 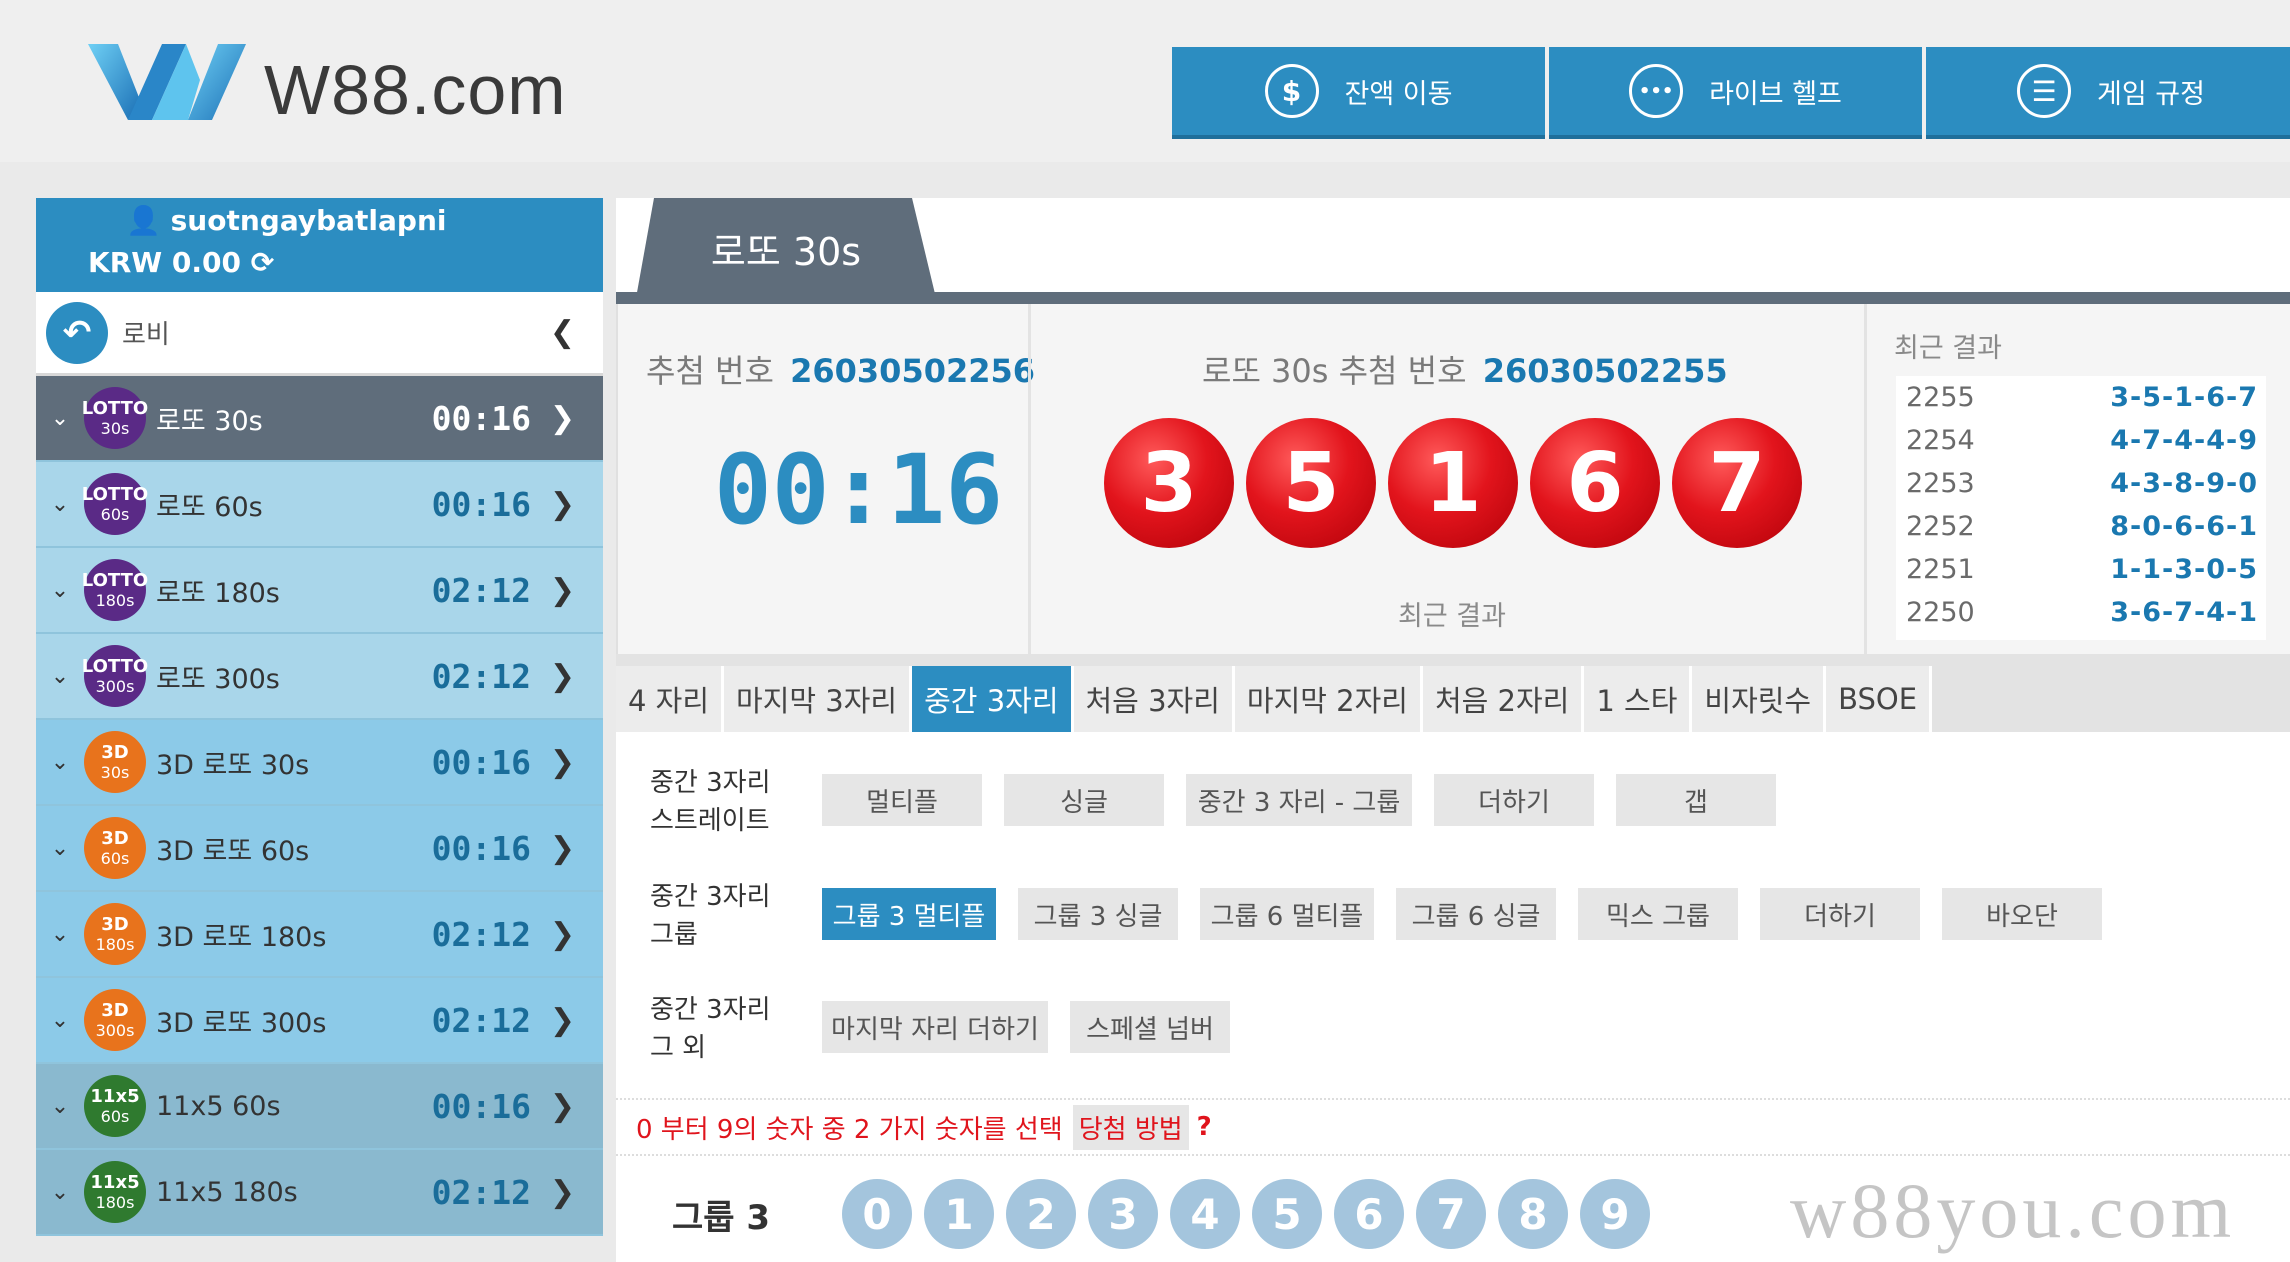 I want to click on bet-option-button: 중간 3 자리 - 그룹, so click(x=1299, y=800).